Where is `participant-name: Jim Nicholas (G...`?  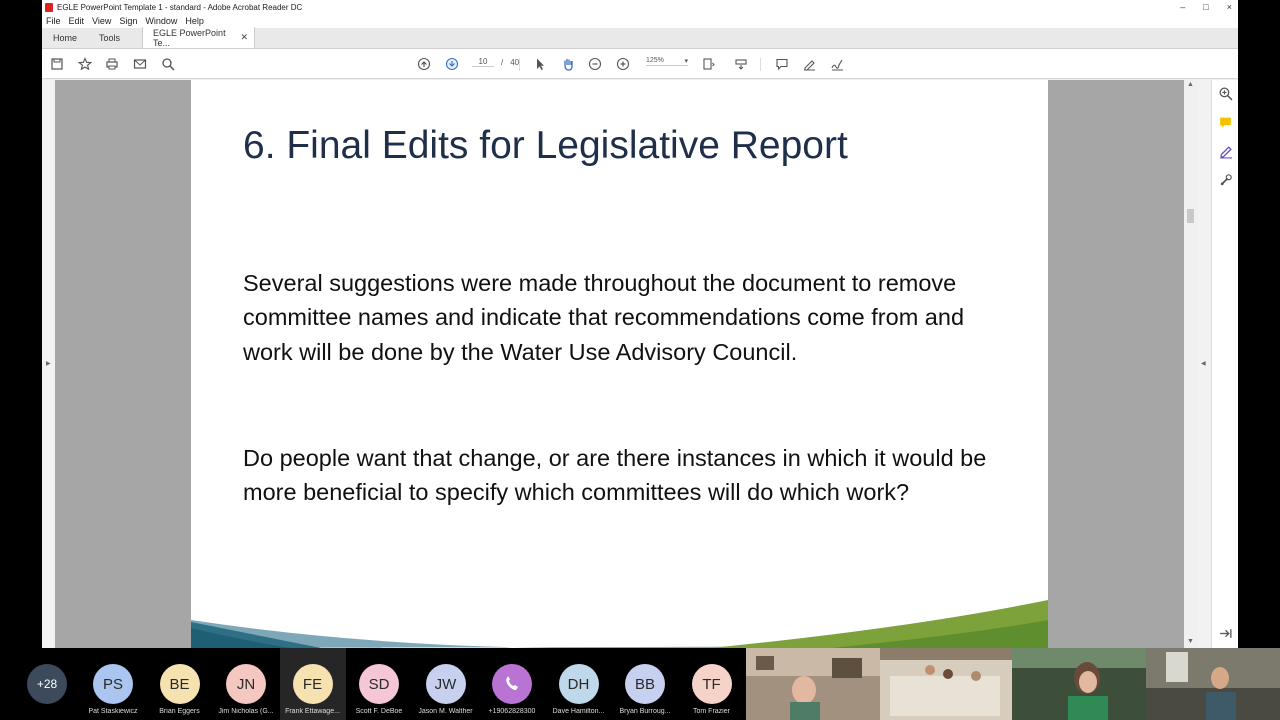
participant-name: Jim Nicholas (G... is located at coordinates (246, 711).